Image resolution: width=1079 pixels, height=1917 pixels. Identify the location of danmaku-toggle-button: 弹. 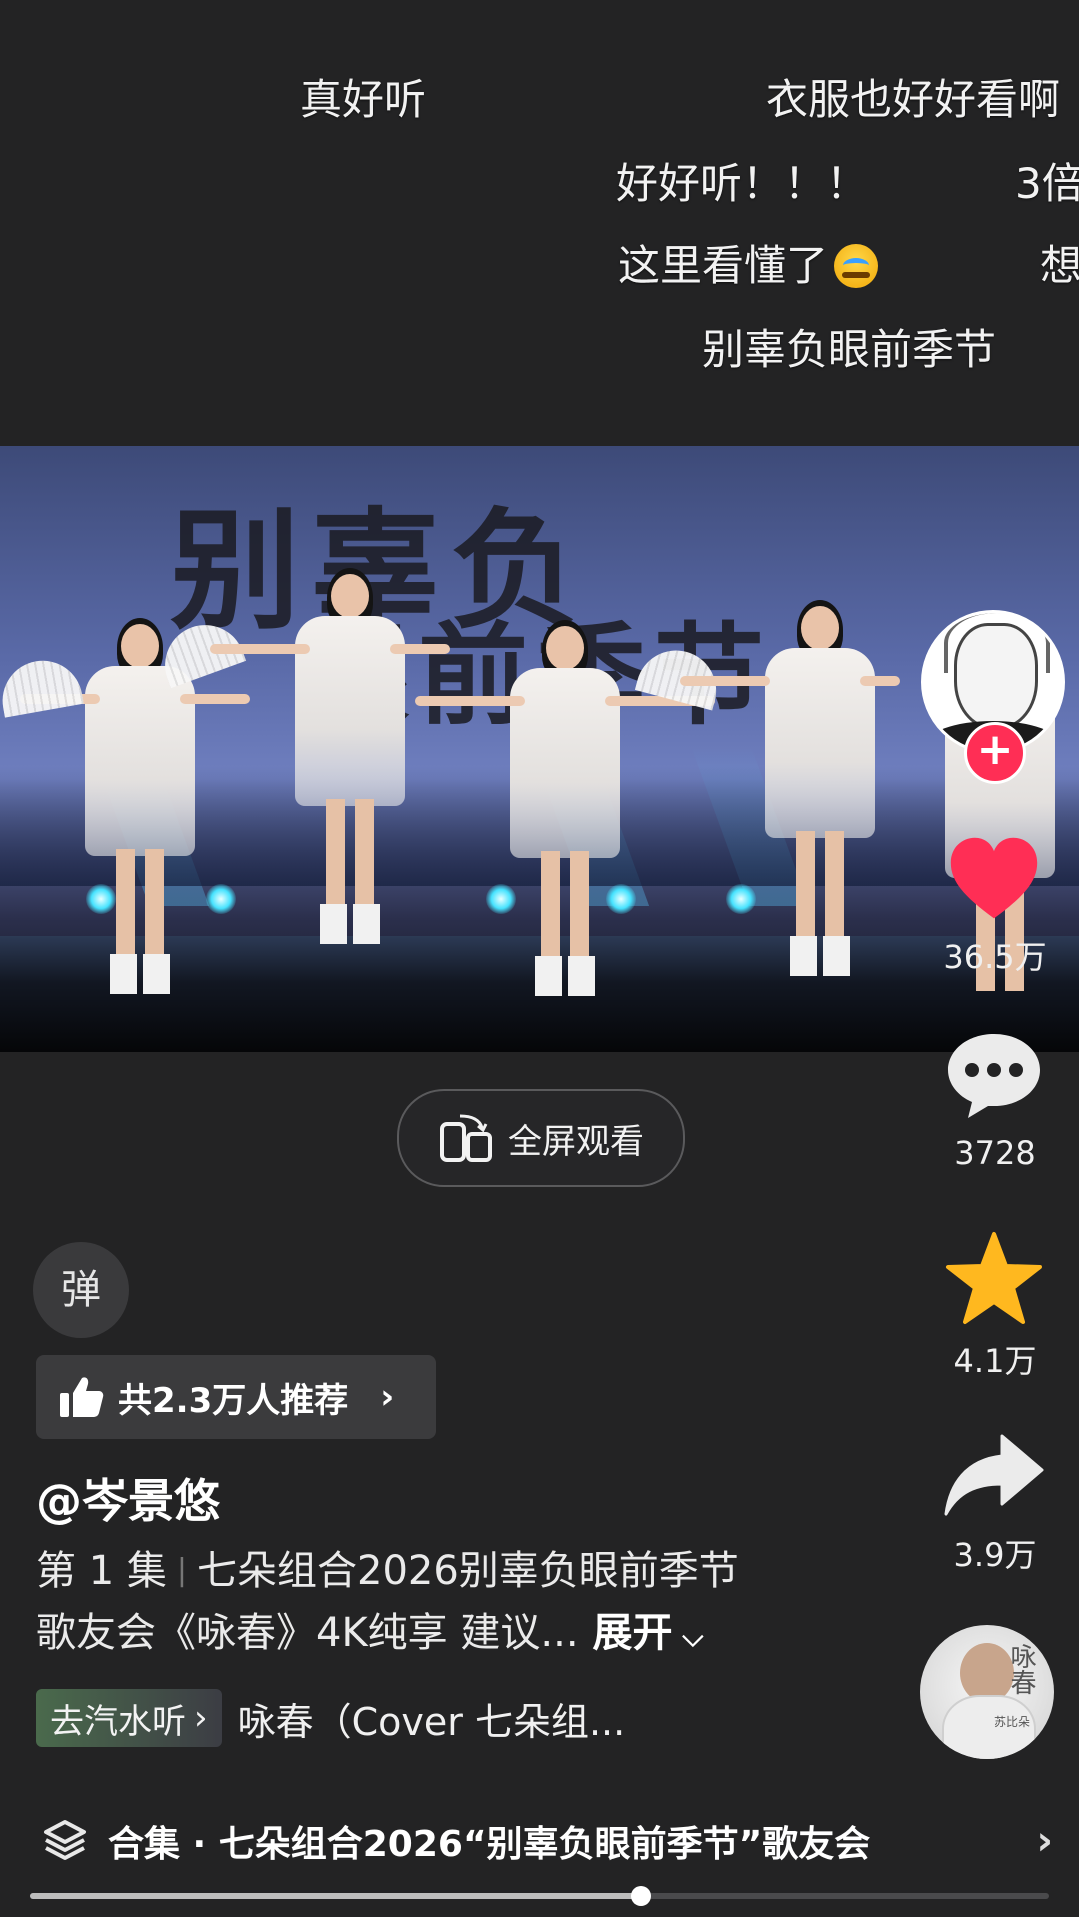
(81, 1290).